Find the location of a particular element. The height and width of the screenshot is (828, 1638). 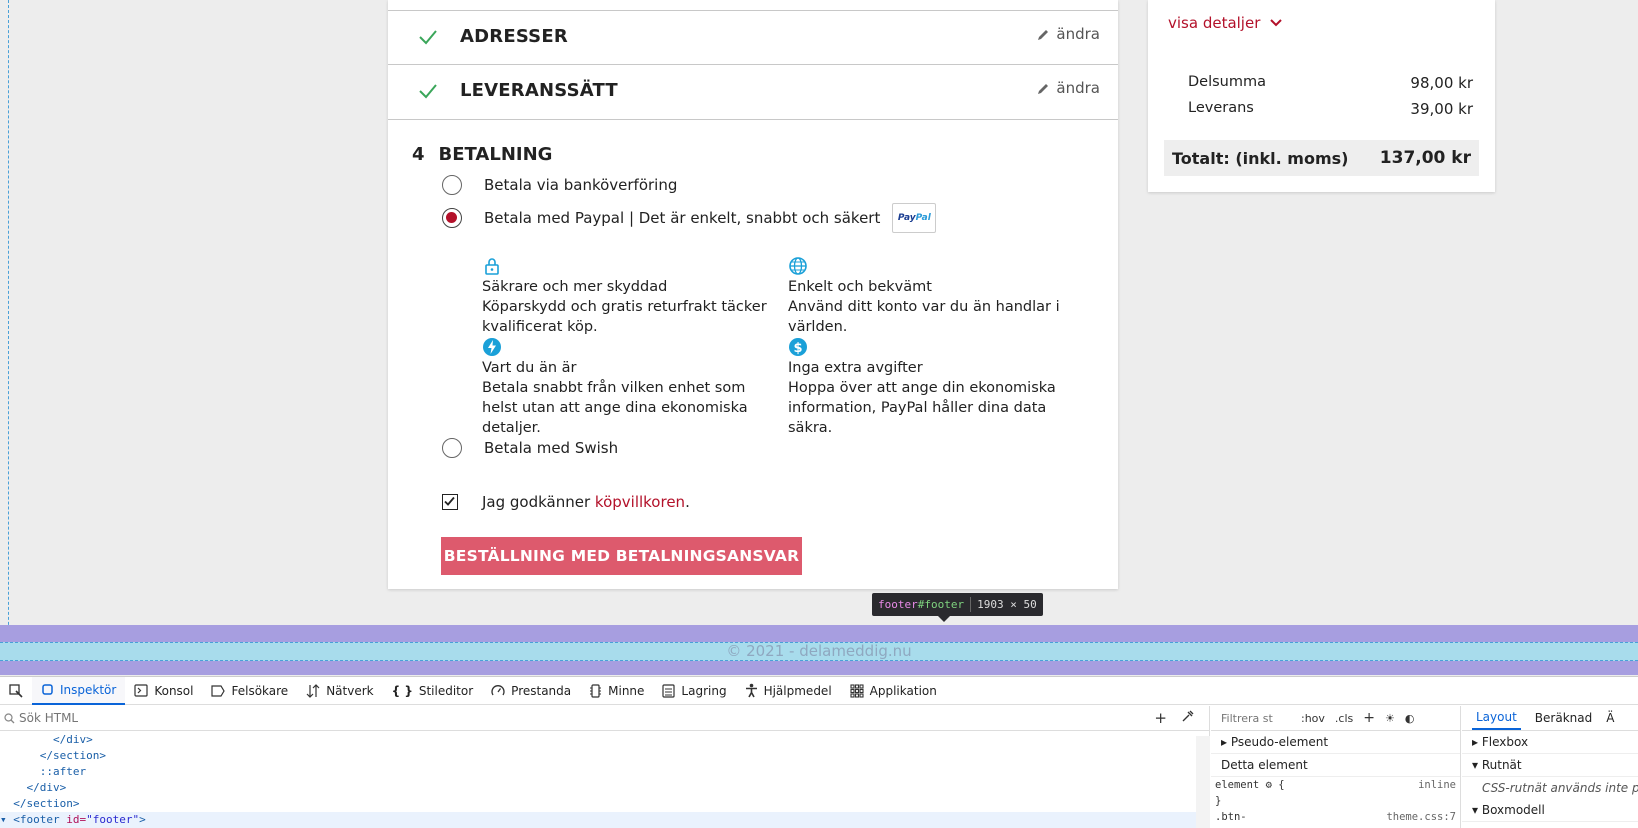

html-scrollbar is located at coordinates (1203, 782).